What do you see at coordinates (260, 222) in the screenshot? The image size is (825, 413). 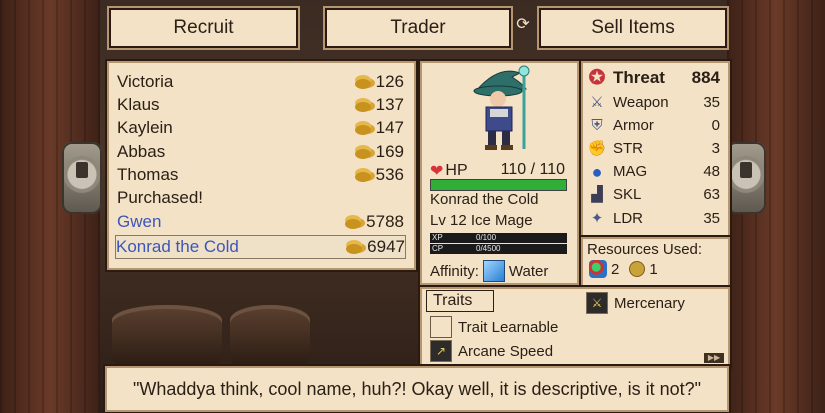 I see `recruit-row: Gwen 5788` at bounding box center [260, 222].